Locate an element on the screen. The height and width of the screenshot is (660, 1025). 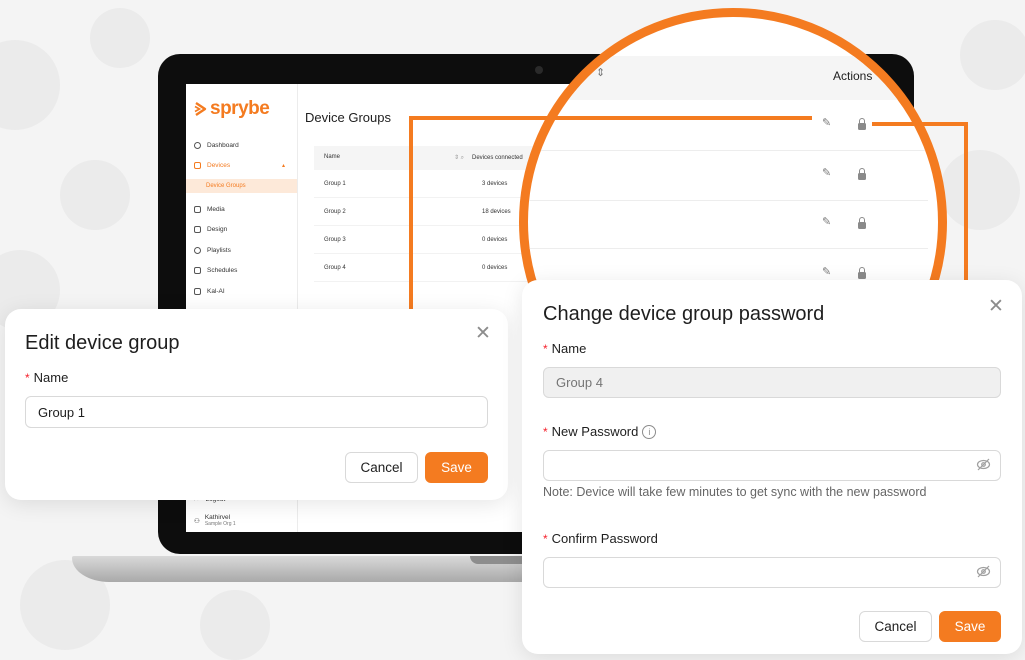
new-password-label: * New Password i is located at coordinates (600, 431).